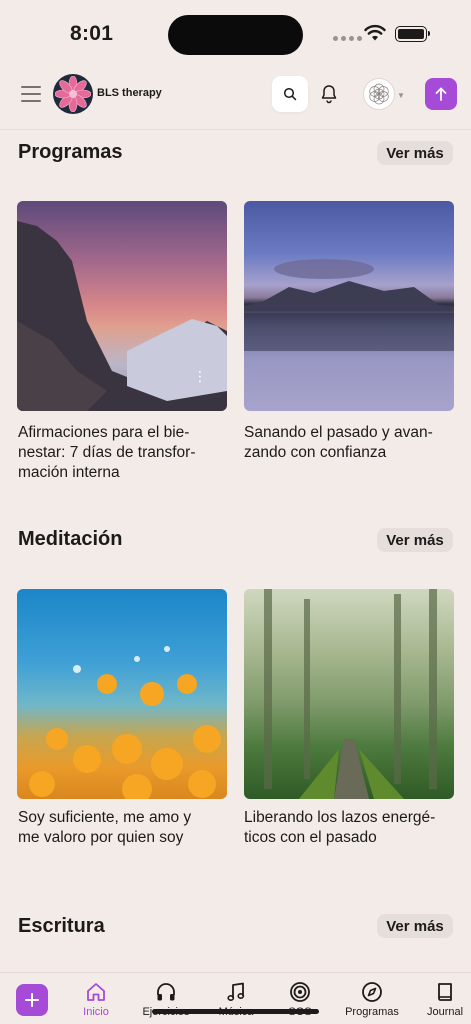 Image resolution: width=471 pixels, height=1024 pixels. I want to click on nav-item-programas: Programas, so click(372, 999).